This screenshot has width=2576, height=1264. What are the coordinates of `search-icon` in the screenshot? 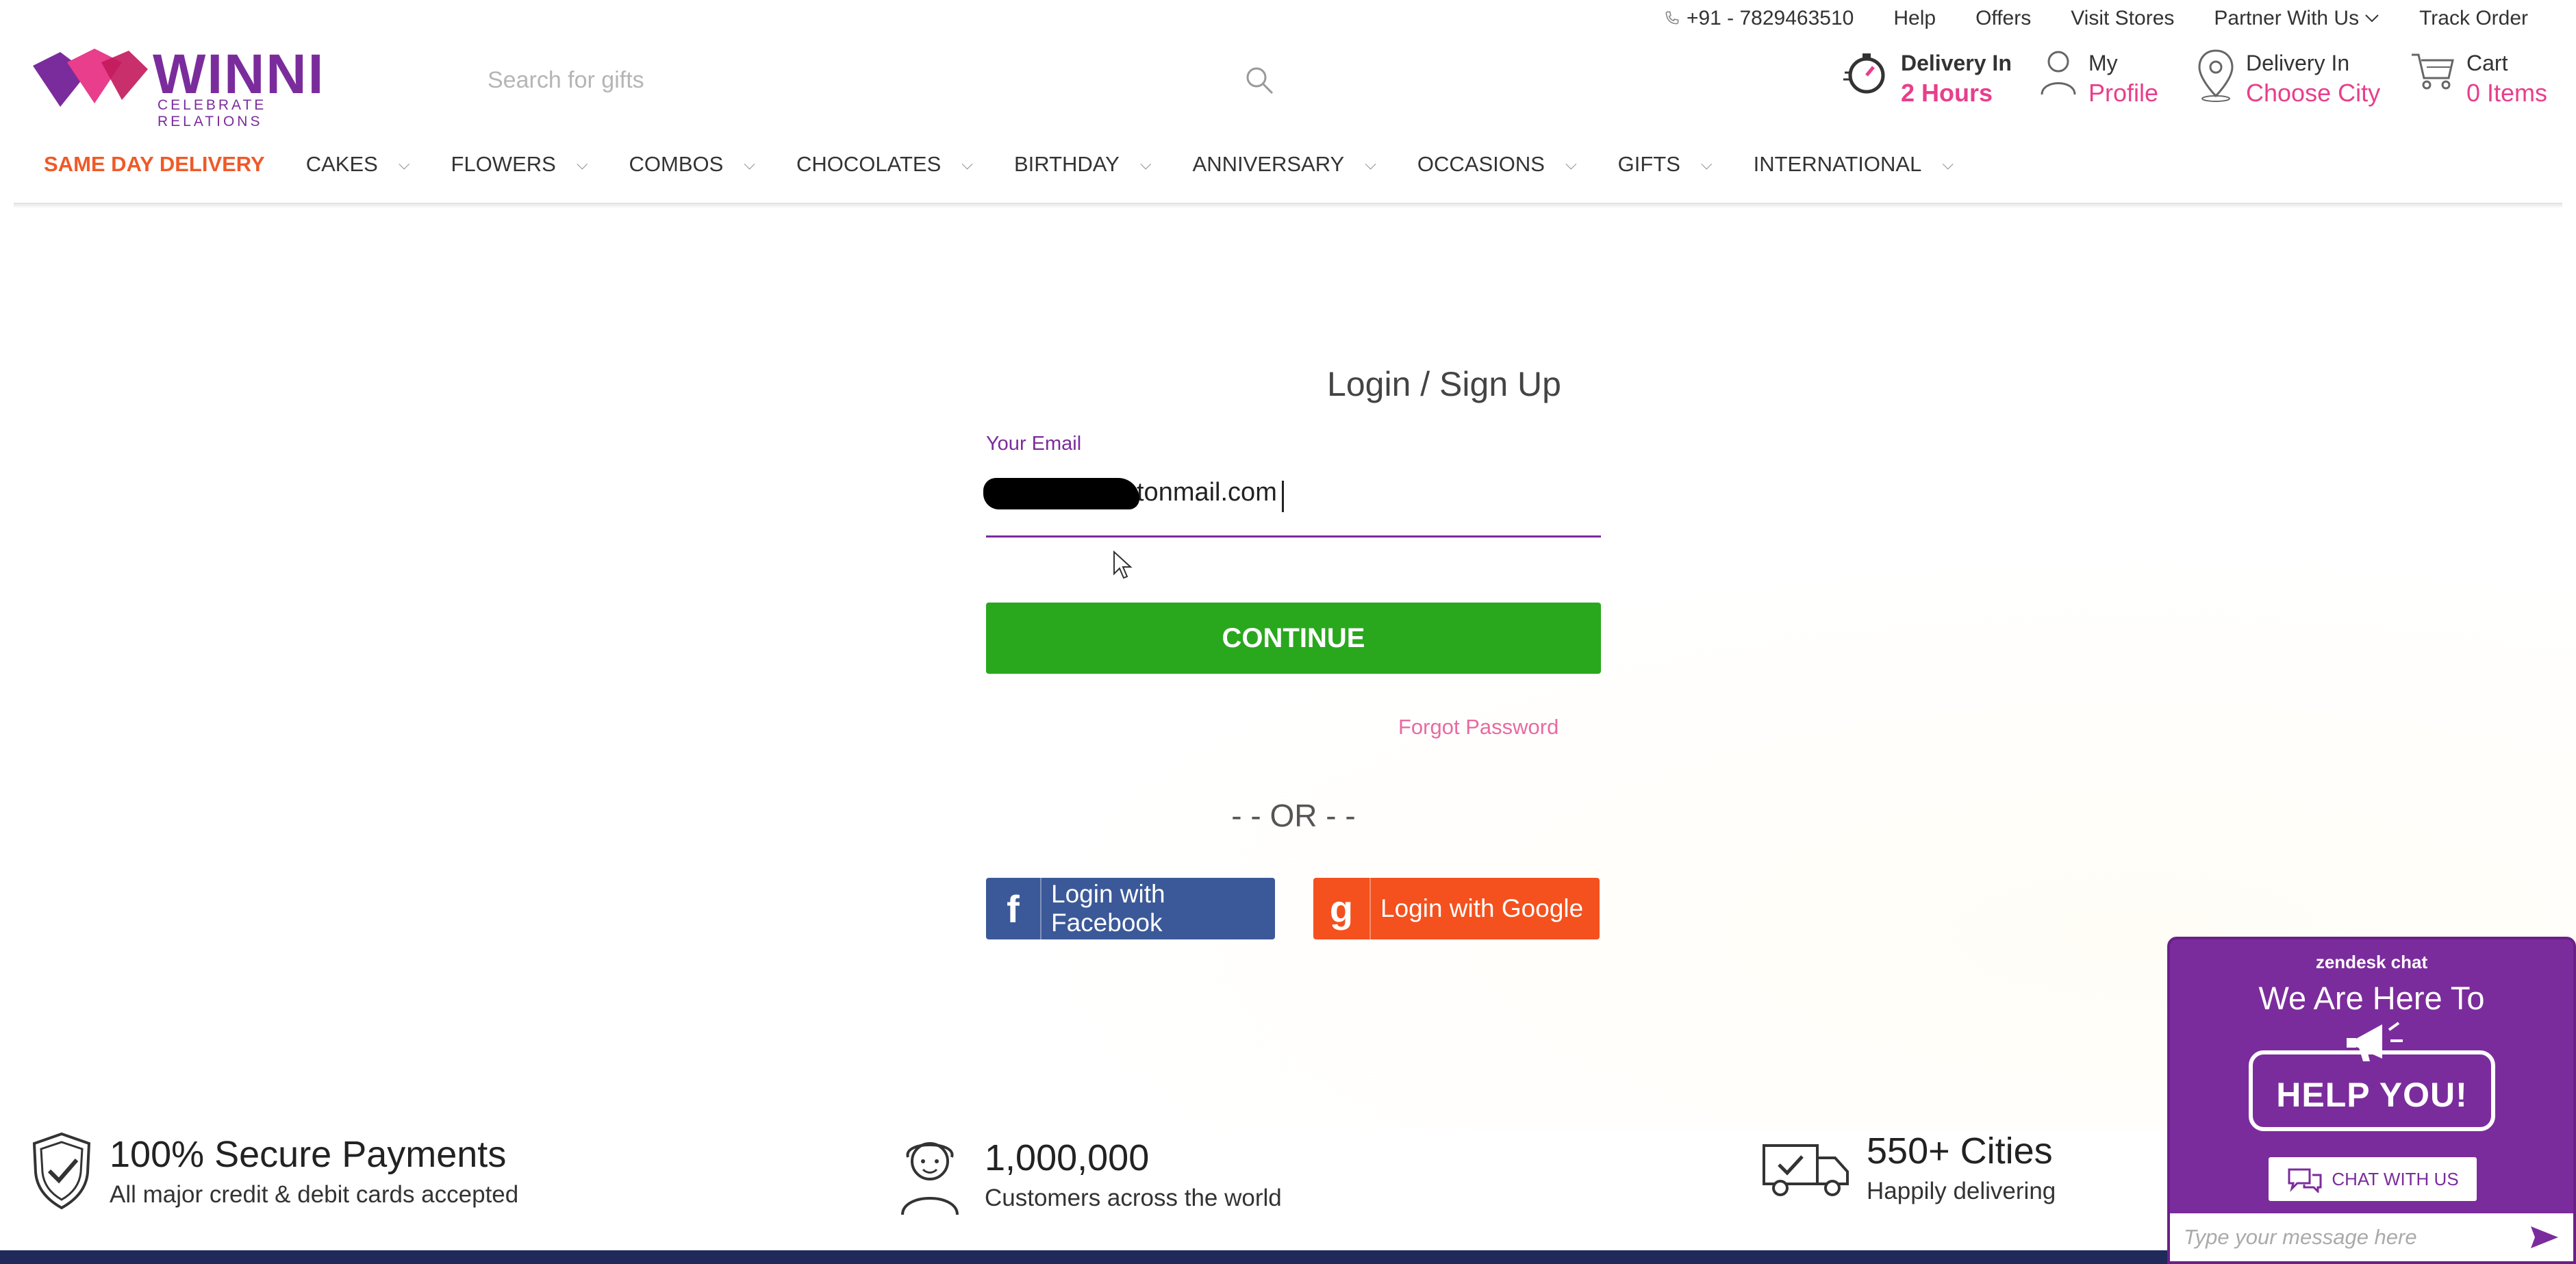 It's located at (1259, 80).